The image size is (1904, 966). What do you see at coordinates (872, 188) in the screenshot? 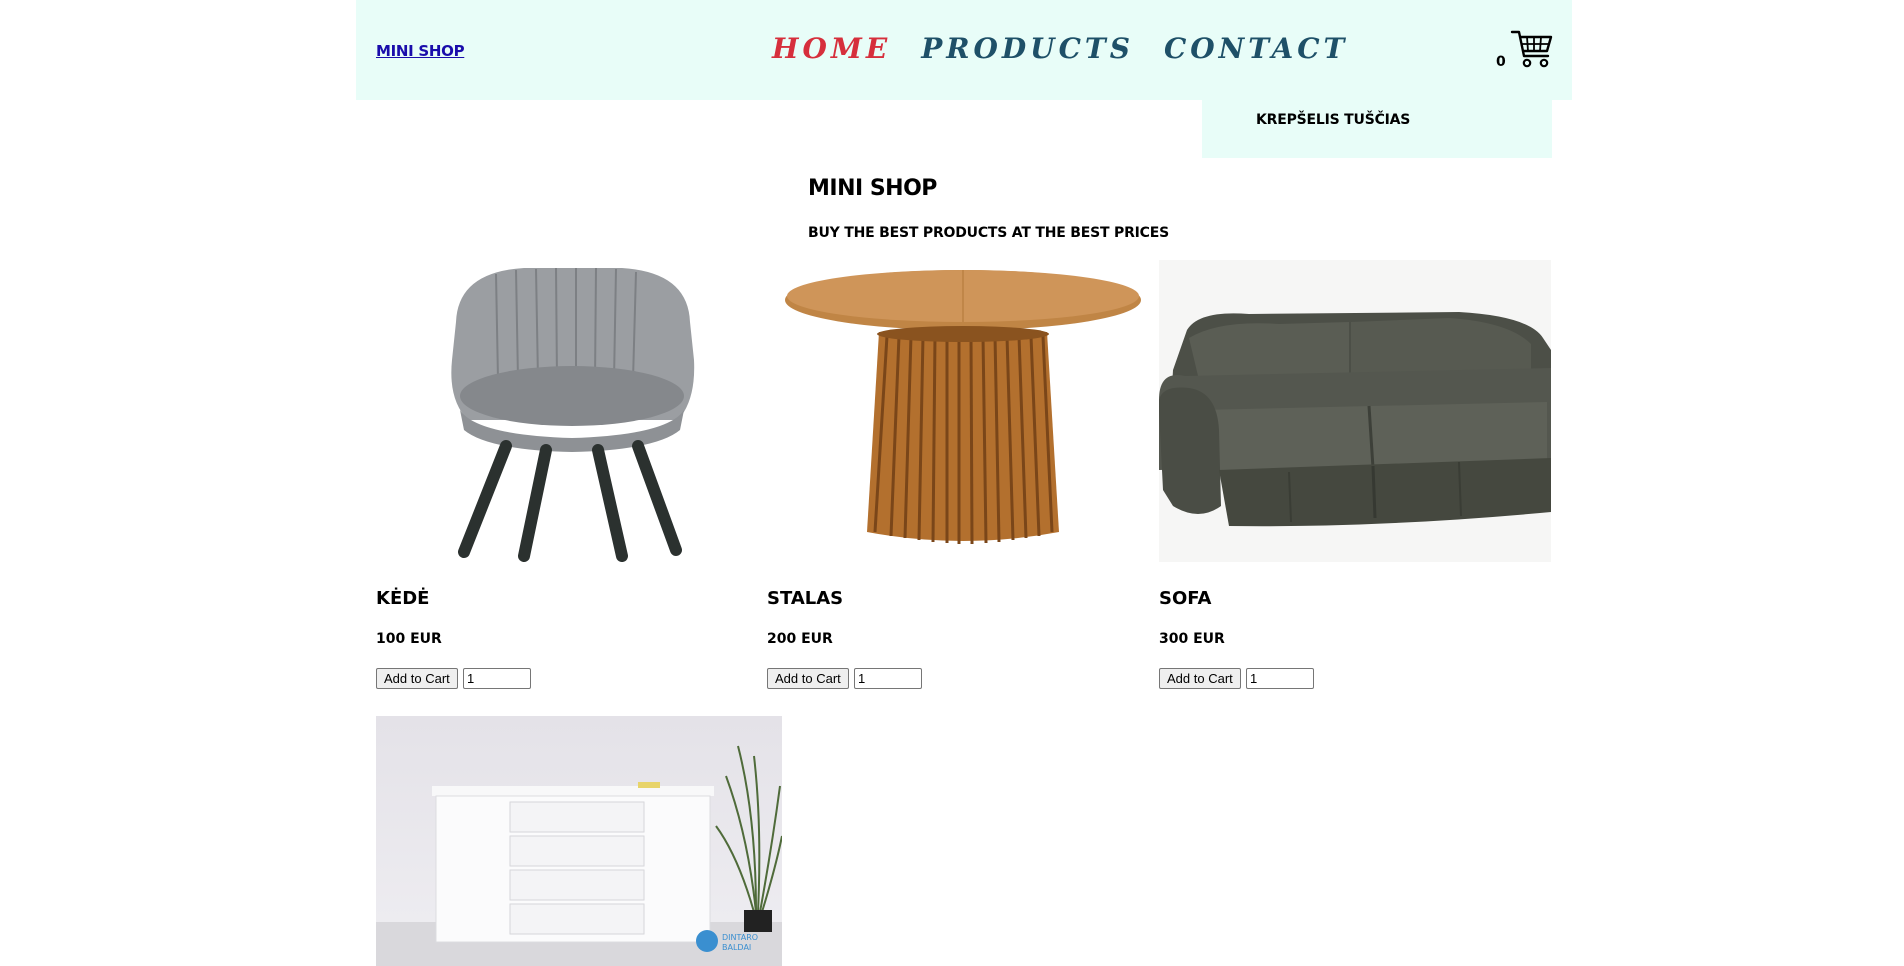
I see `page-title: MINI SHOP` at bounding box center [872, 188].